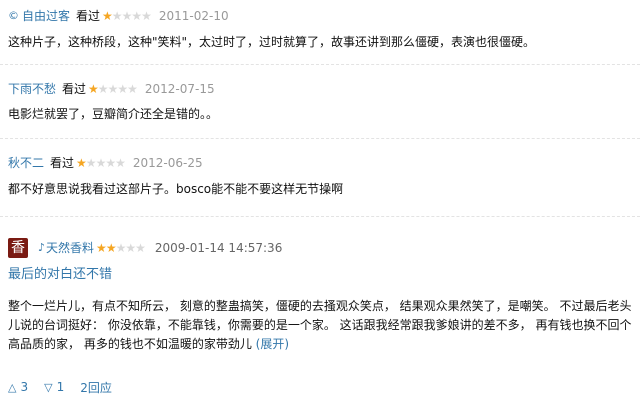 This screenshot has height=400, width=640. What do you see at coordinates (54, 387) in the screenshot?
I see `useless-button: ▽ 1` at bounding box center [54, 387].